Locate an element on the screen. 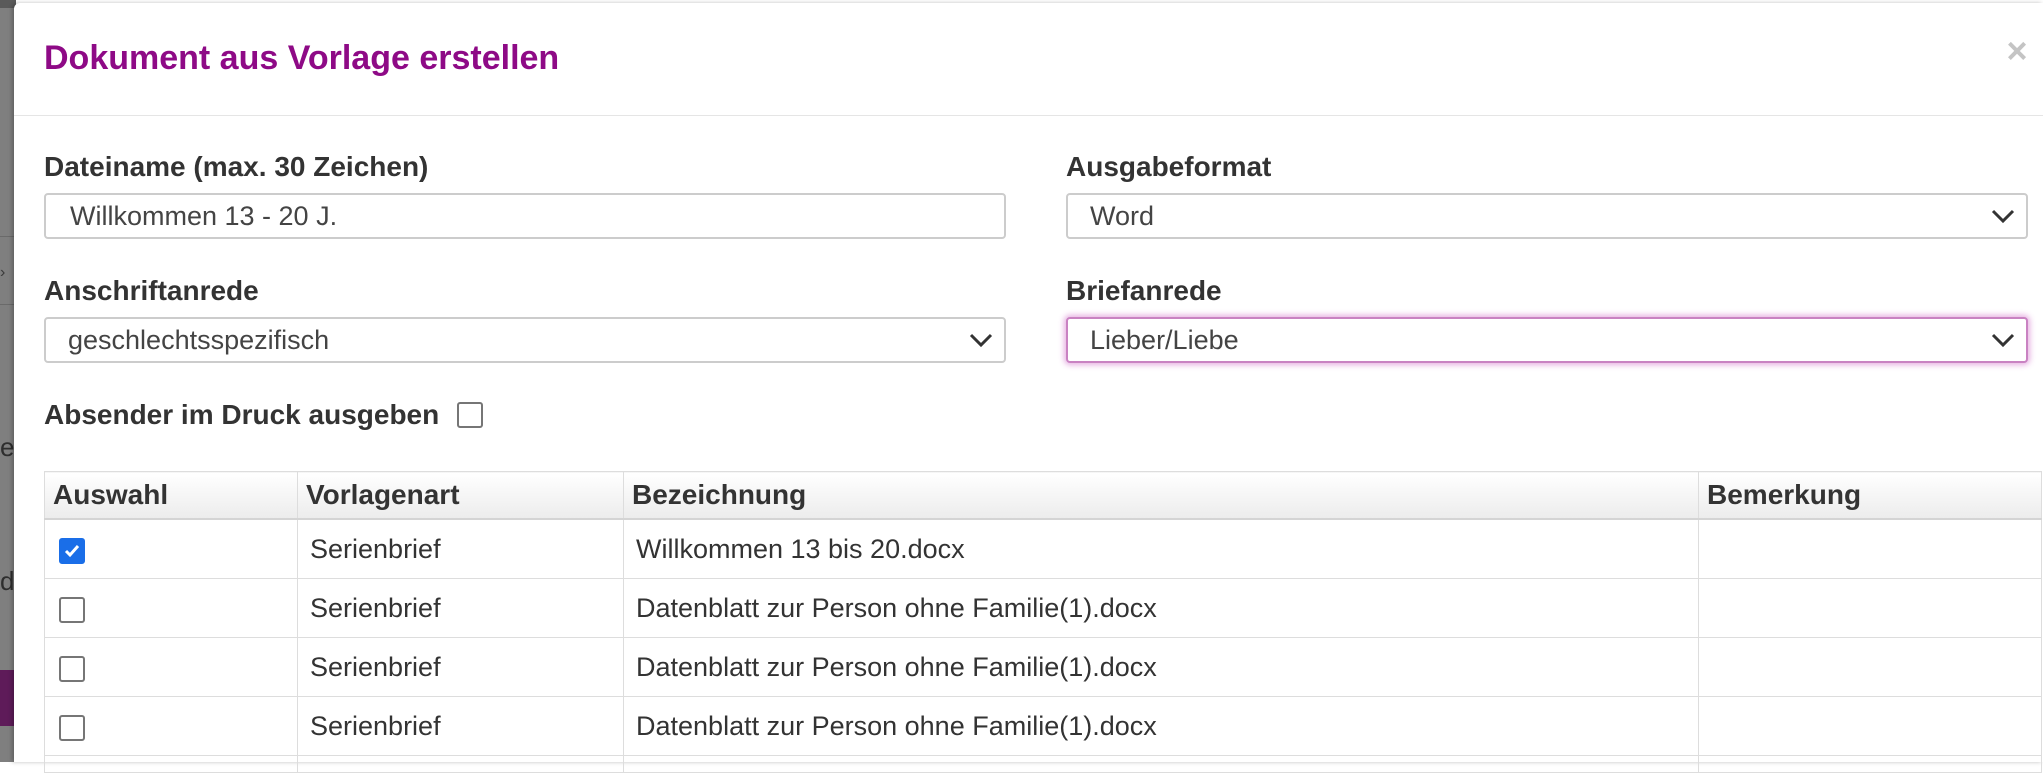  table-row: Serienbrief Willkommen 13 bis 20.docx is located at coordinates (1043, 548).